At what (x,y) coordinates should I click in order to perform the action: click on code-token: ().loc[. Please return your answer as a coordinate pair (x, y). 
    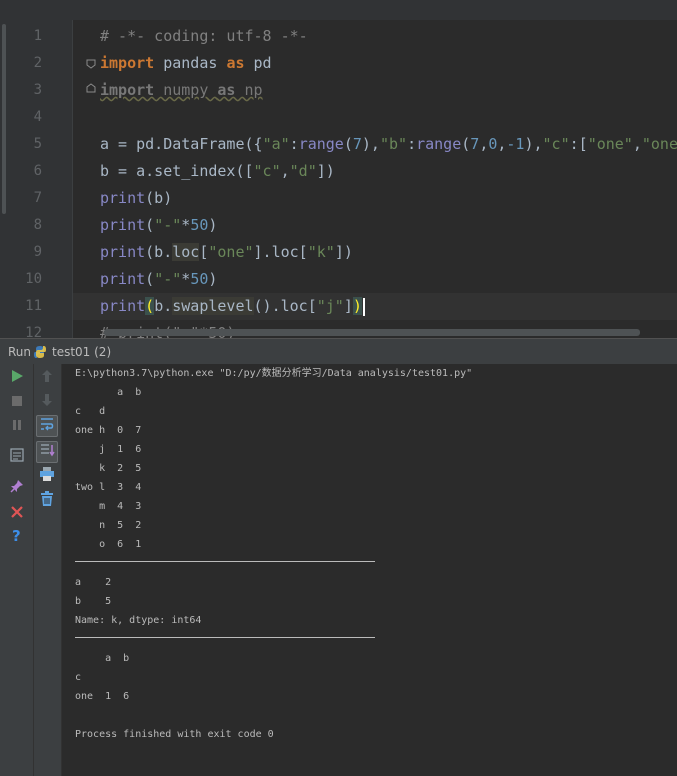
    Looking at the image, I should click on (285, 306).